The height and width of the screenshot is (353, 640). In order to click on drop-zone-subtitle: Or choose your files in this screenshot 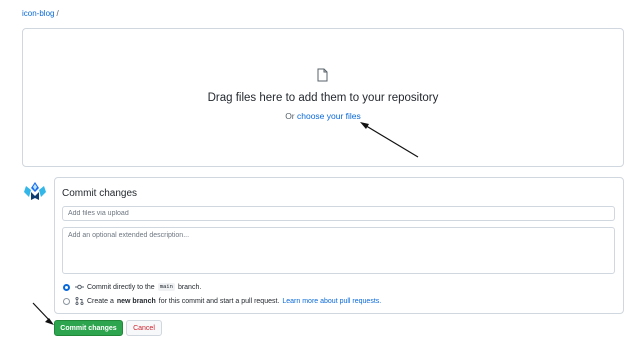, I will do `click(323, 116)`.